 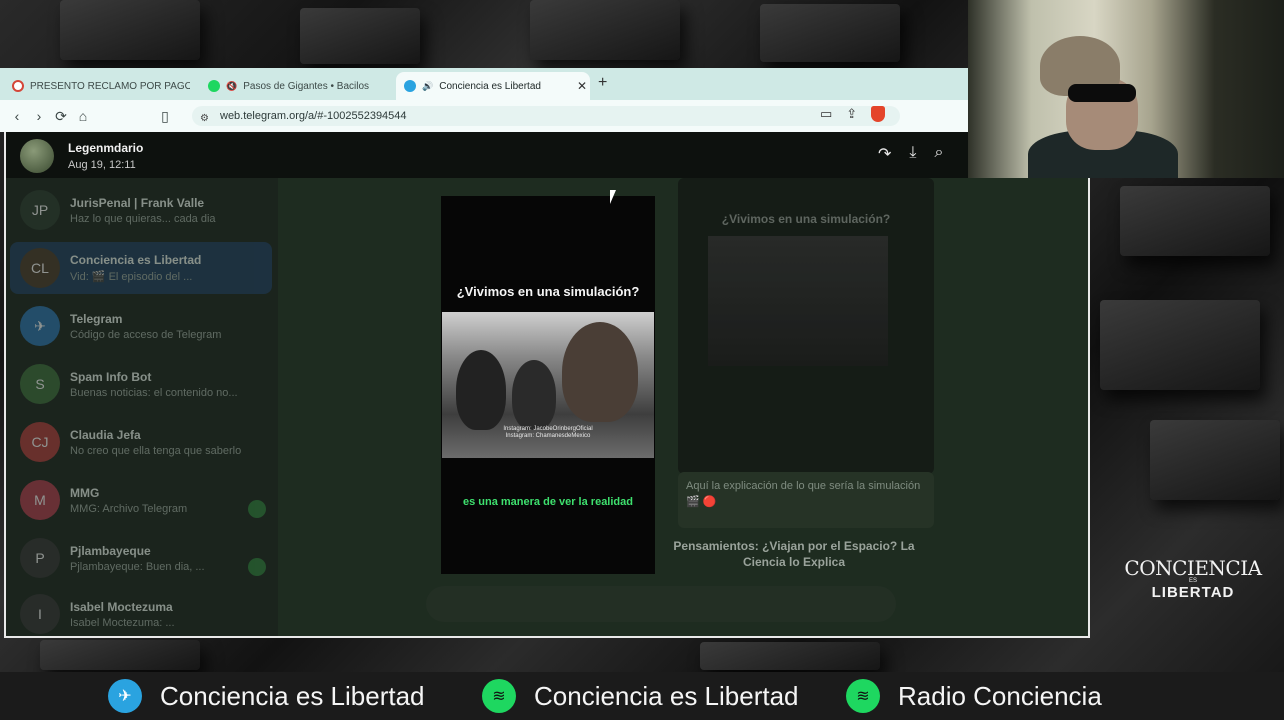 What do you see at coordinates (40, 268) in the screenshot?
I see `avatar: CL` at bounding box center [40, 268].